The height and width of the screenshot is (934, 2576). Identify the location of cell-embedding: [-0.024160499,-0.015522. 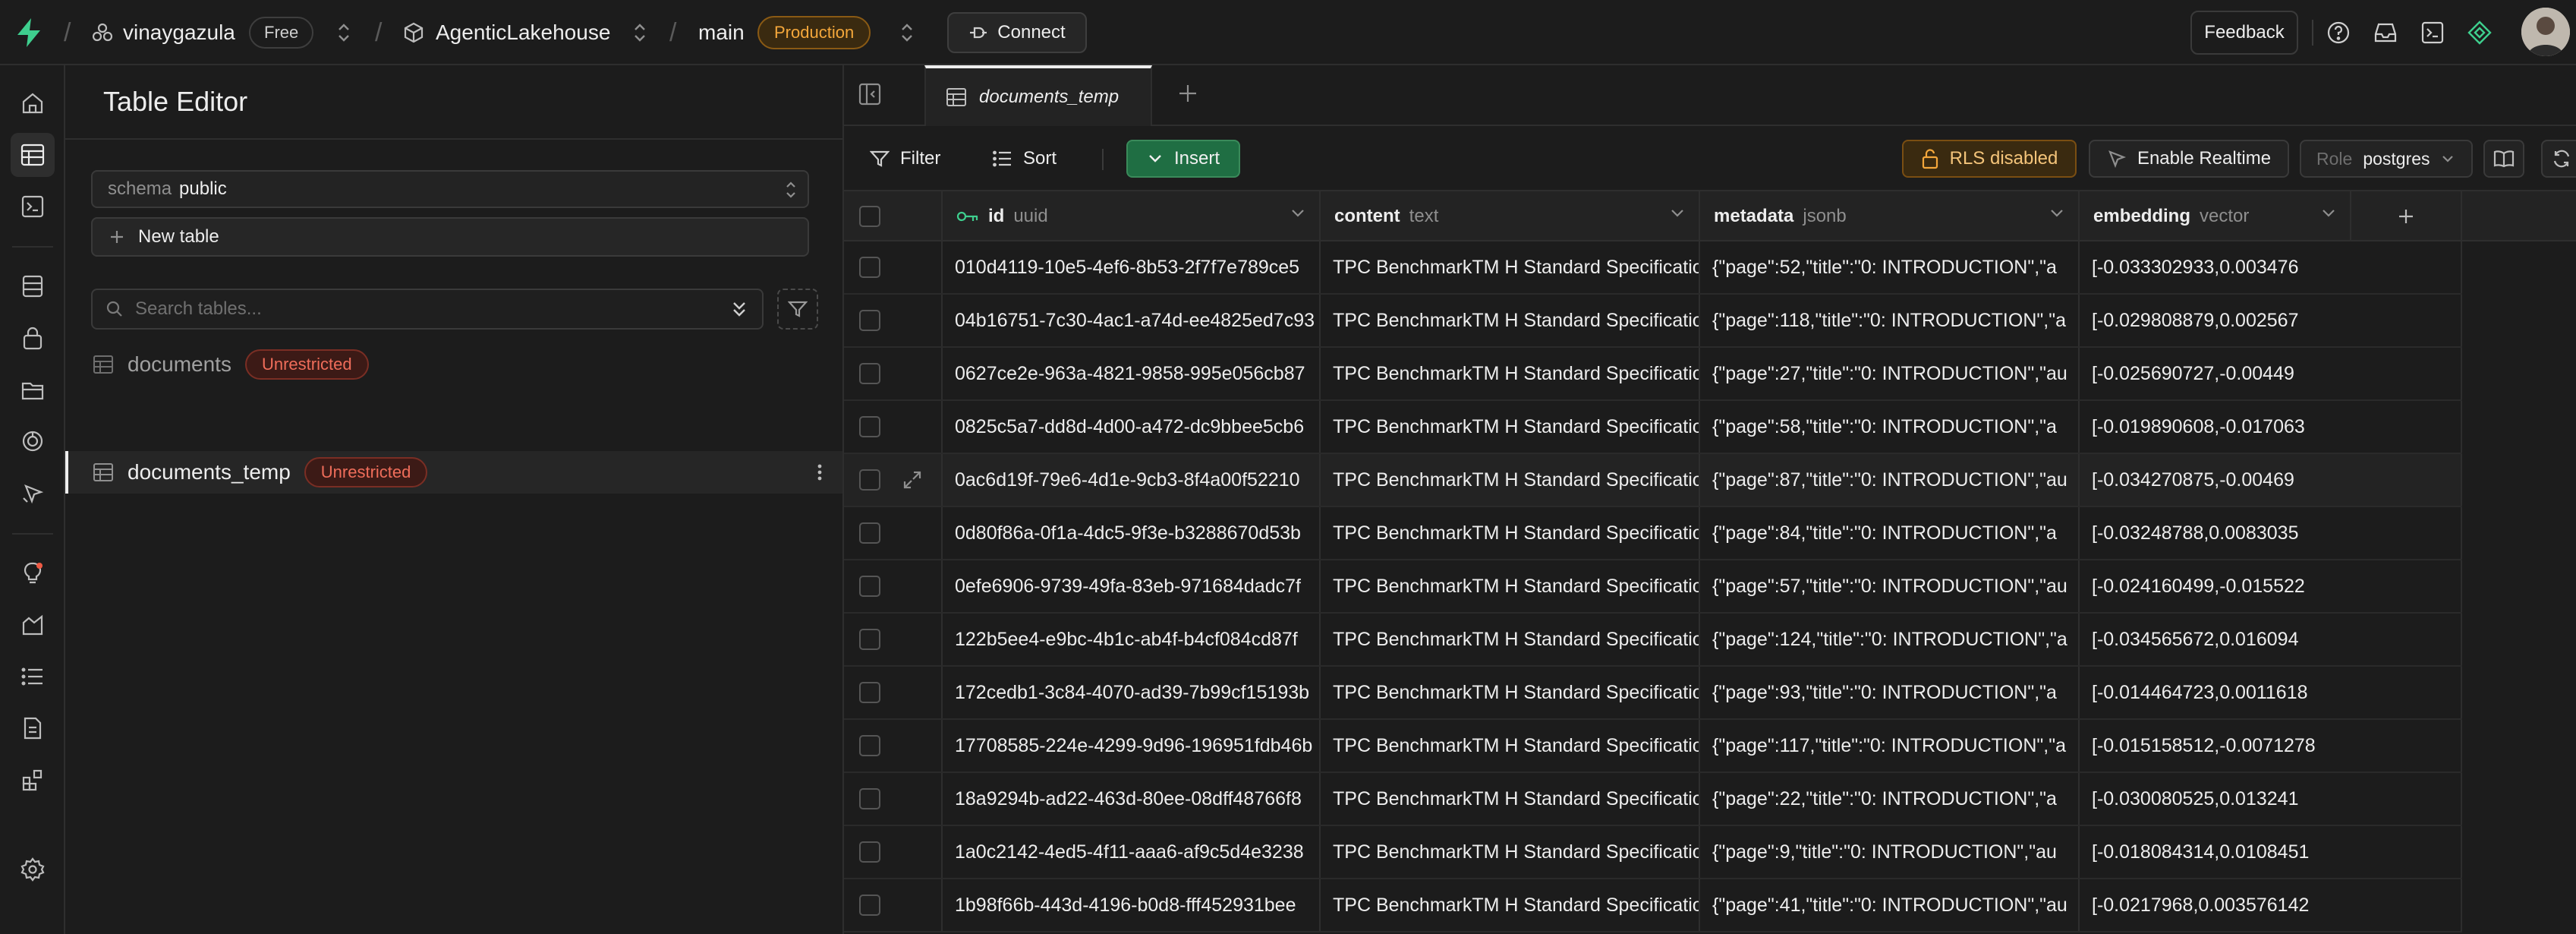
(2271, 586).